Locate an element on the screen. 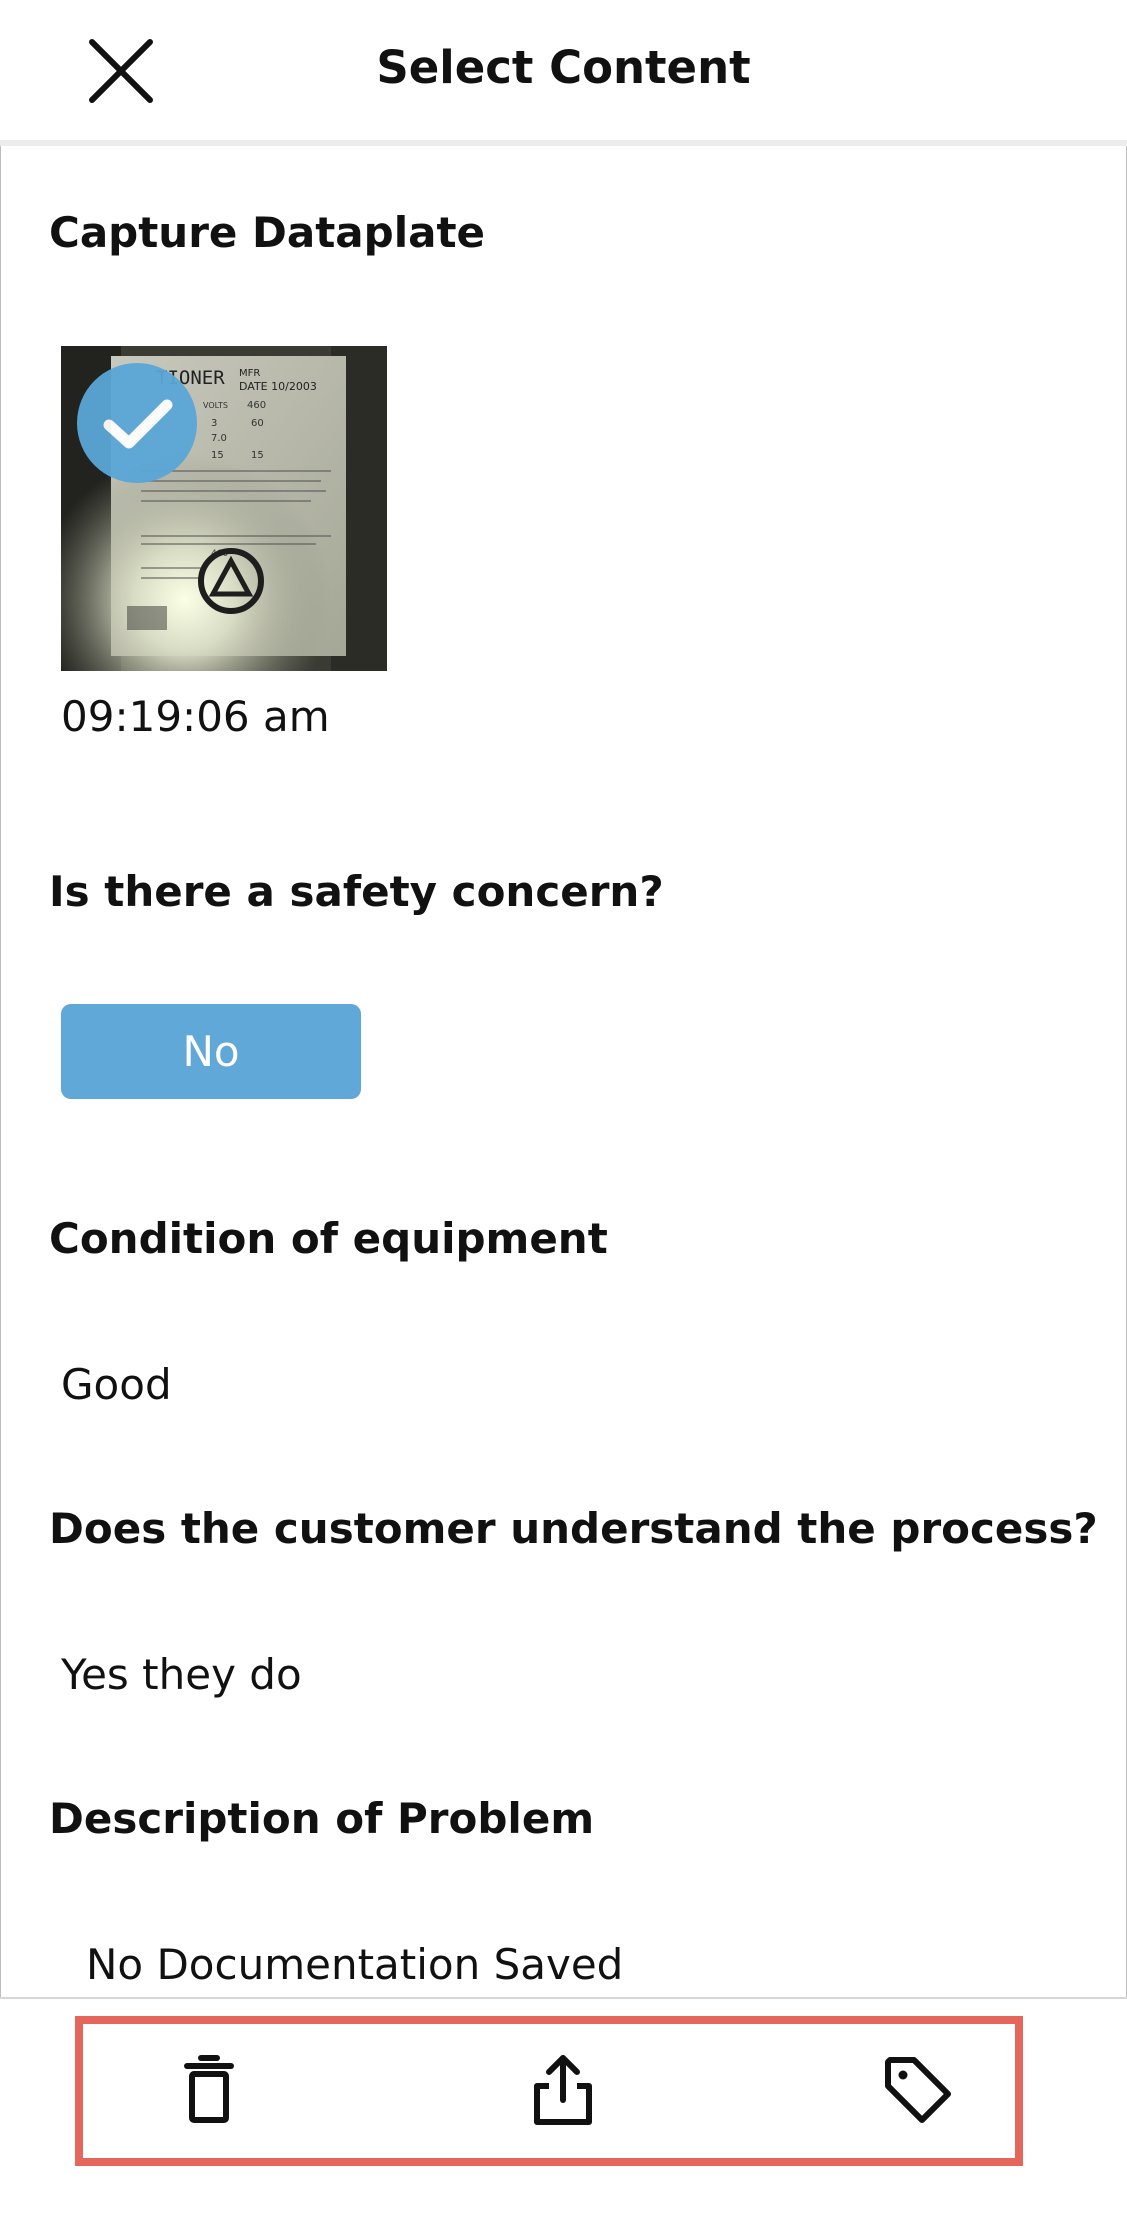 This screenshot has height=2216, width=1127. svg-text: VOLTS is located at coordinates (215, 405).